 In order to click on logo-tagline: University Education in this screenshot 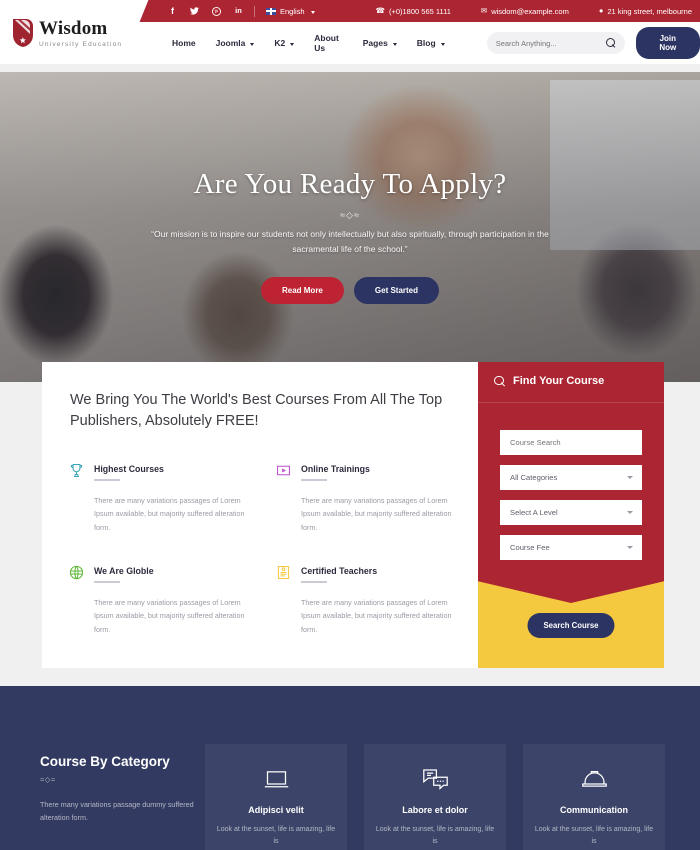, I will do `click(81, 44)`.